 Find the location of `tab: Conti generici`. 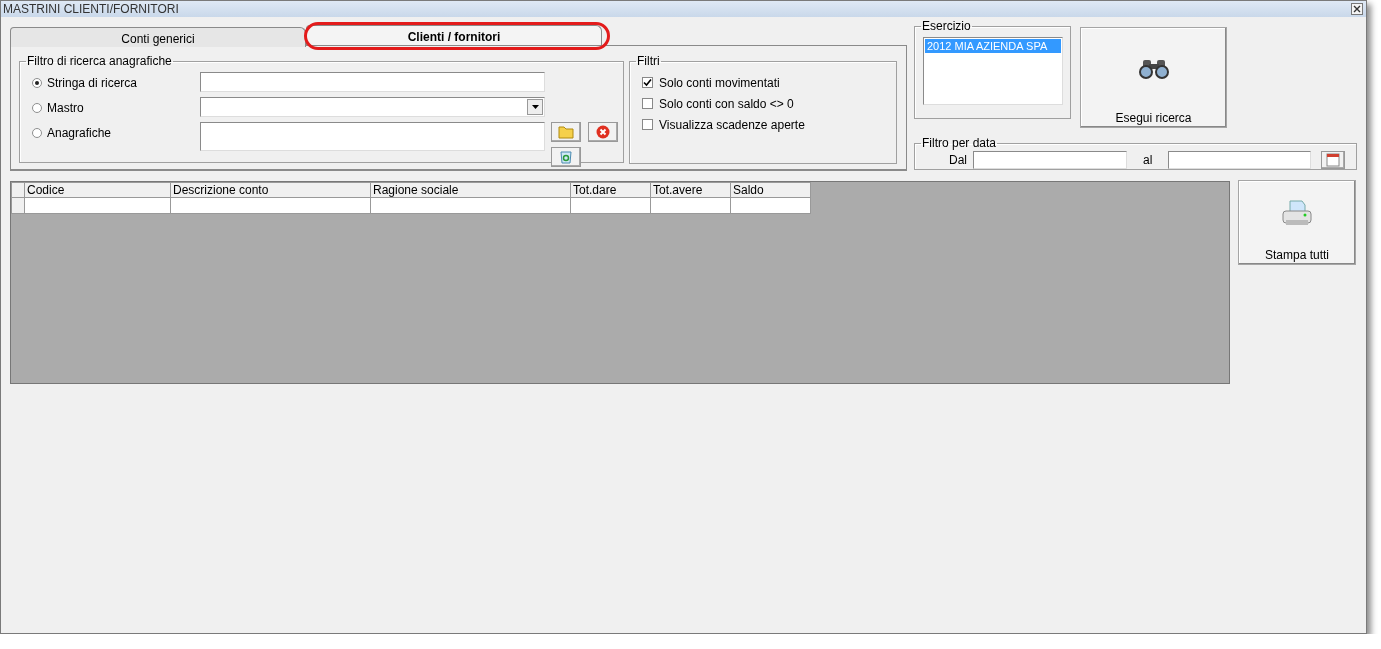

tab: Conti generici is located at coordinates (158, 37).